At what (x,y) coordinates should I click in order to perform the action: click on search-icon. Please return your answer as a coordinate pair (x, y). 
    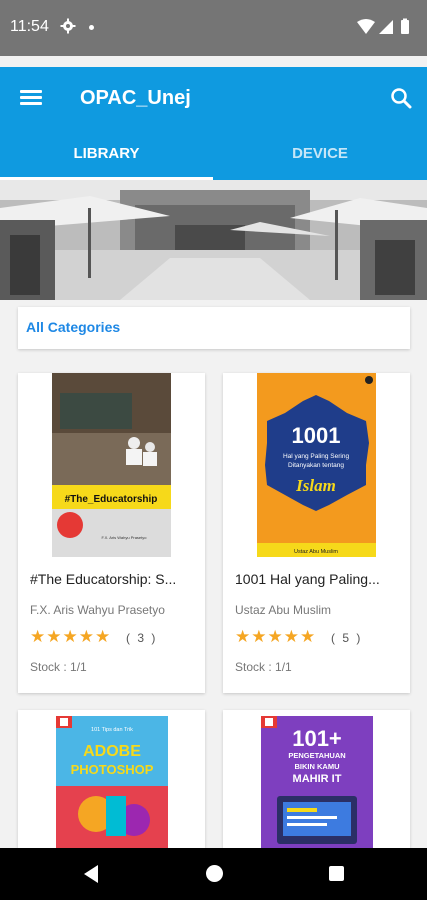
    Looking at the image, I should click on (401, 98).